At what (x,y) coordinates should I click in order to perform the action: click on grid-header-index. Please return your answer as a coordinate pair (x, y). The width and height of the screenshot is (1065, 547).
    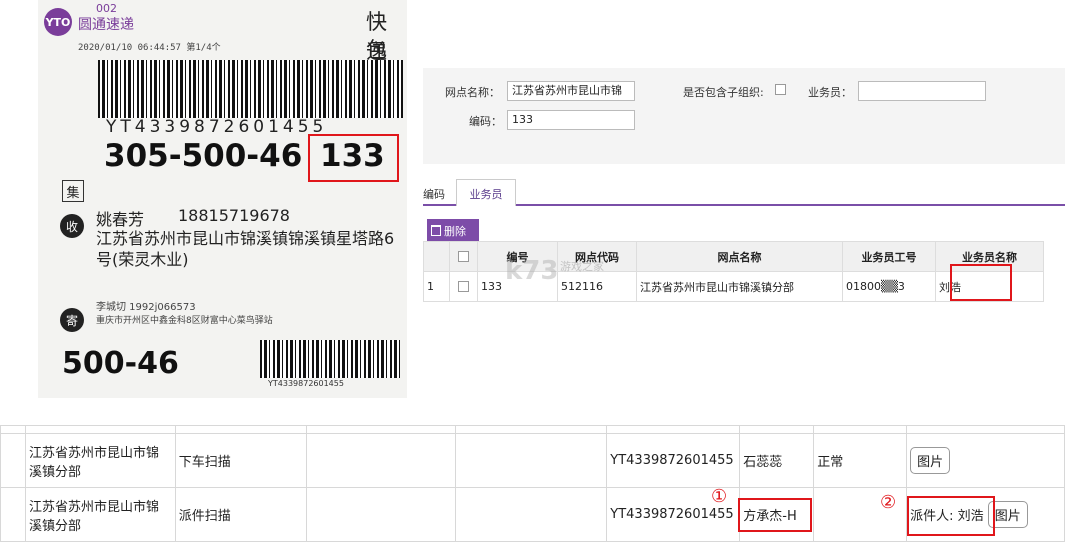
    Looking at the image, I should click on (436, 256).